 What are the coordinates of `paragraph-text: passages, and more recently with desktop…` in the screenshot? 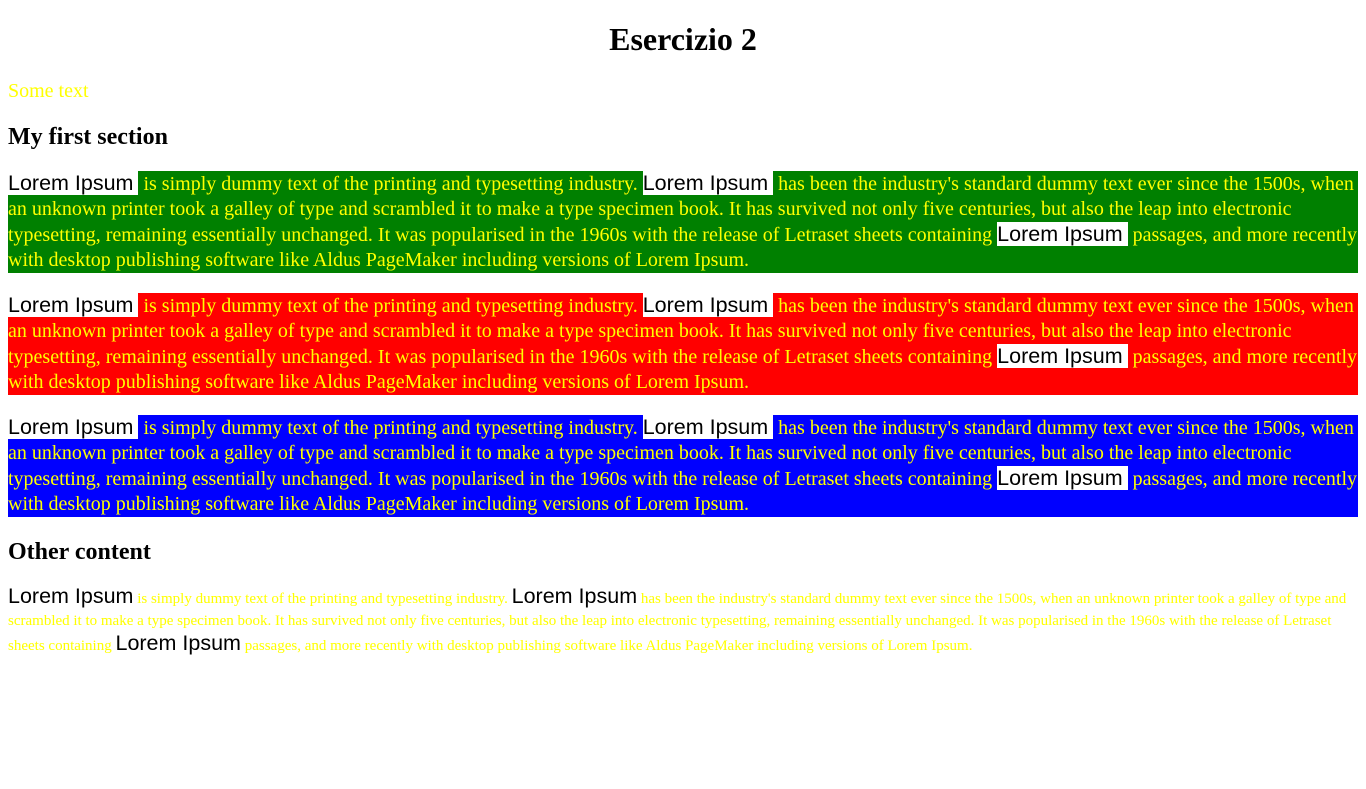 It's located at (606, 646).